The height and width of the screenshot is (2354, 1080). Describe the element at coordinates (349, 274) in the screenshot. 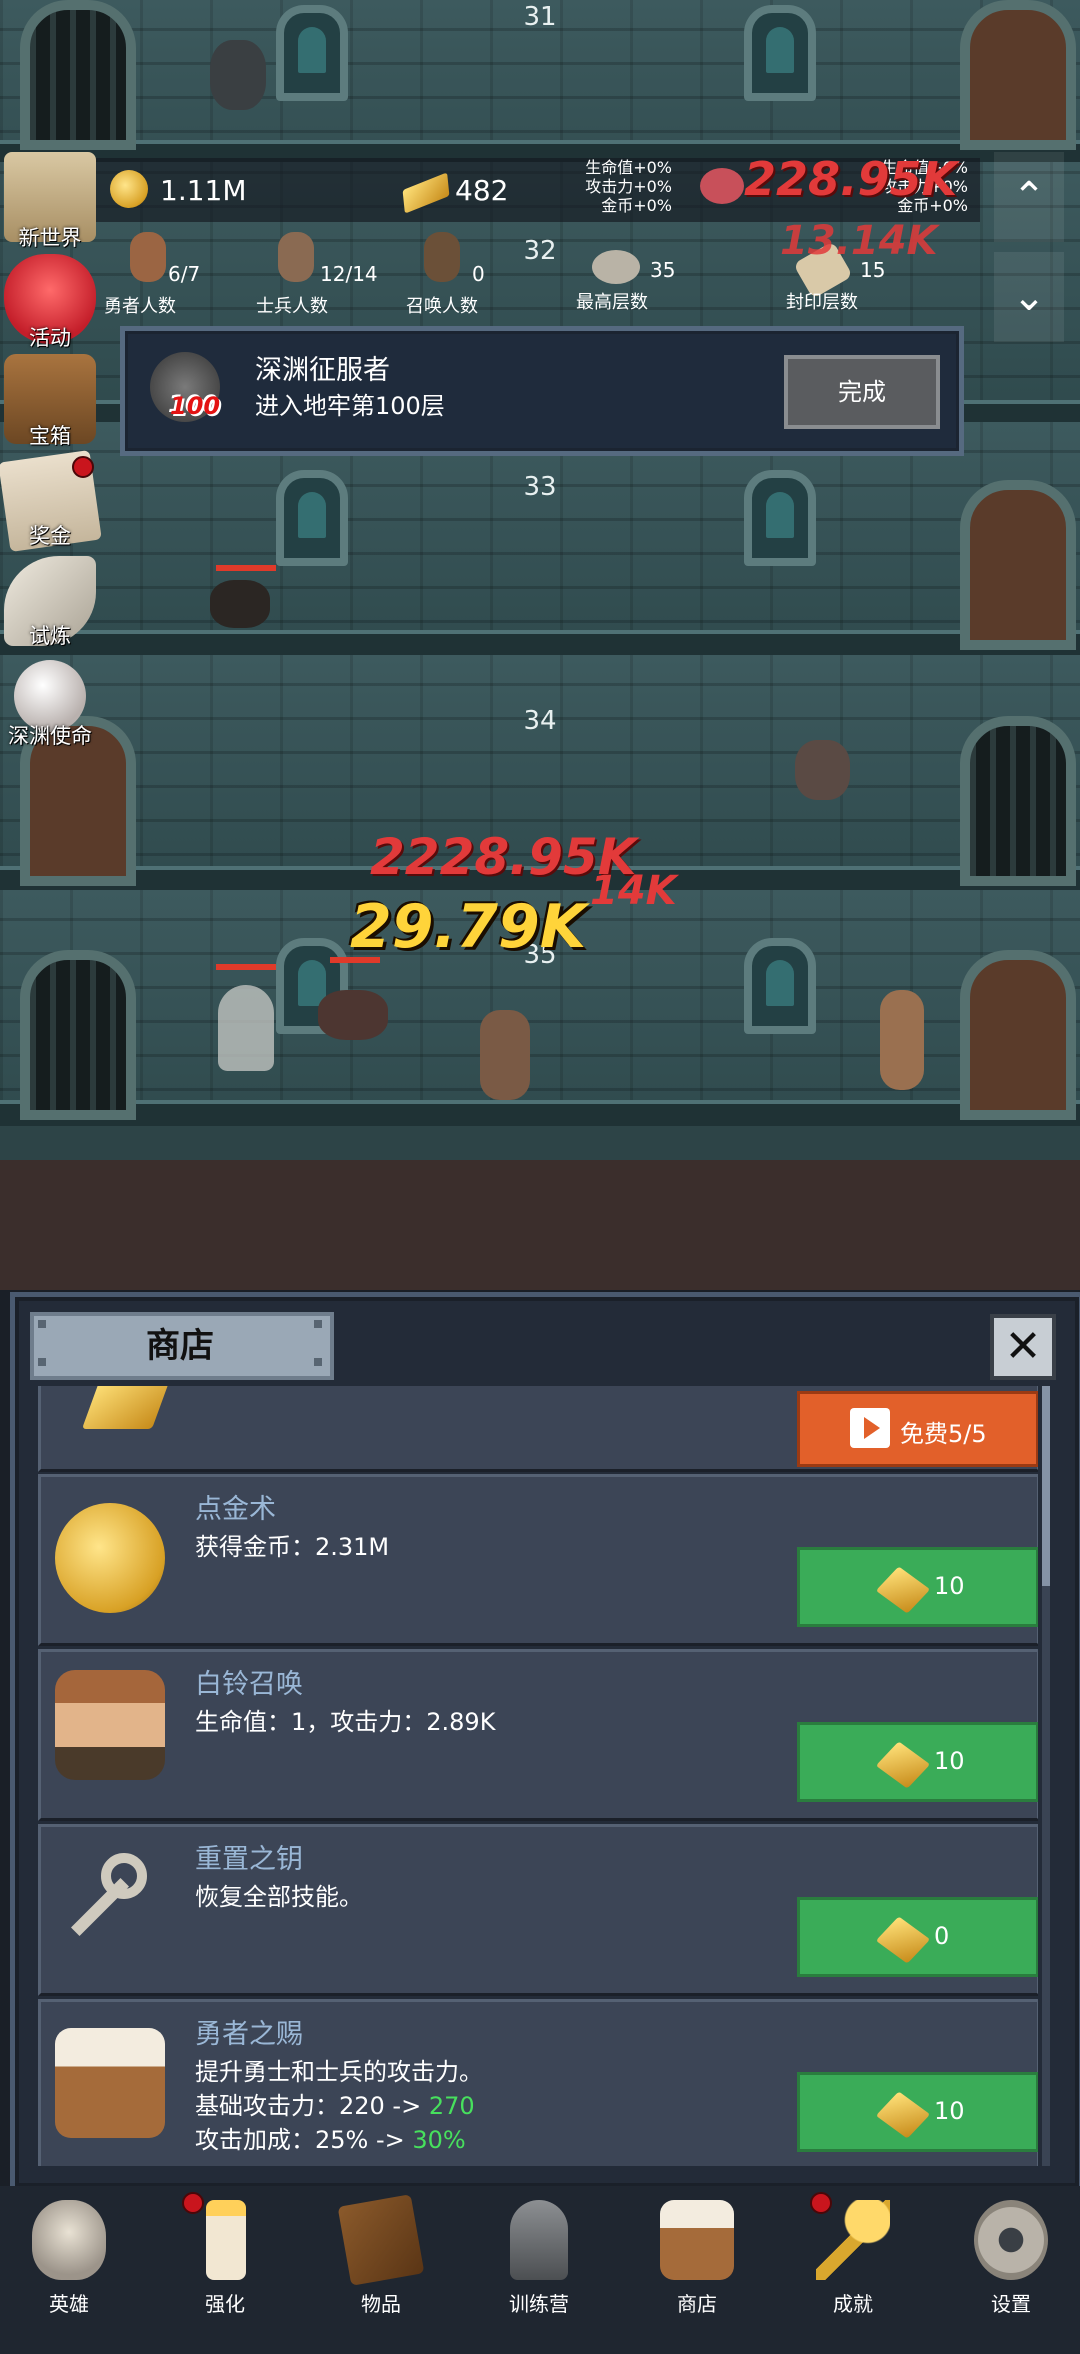

I see `soldier-count: 12/14` at that location.